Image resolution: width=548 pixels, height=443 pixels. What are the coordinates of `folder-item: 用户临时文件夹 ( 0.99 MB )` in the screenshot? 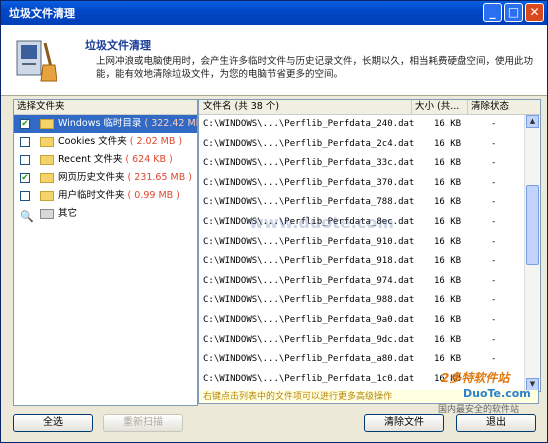 It's located at (105, 196).